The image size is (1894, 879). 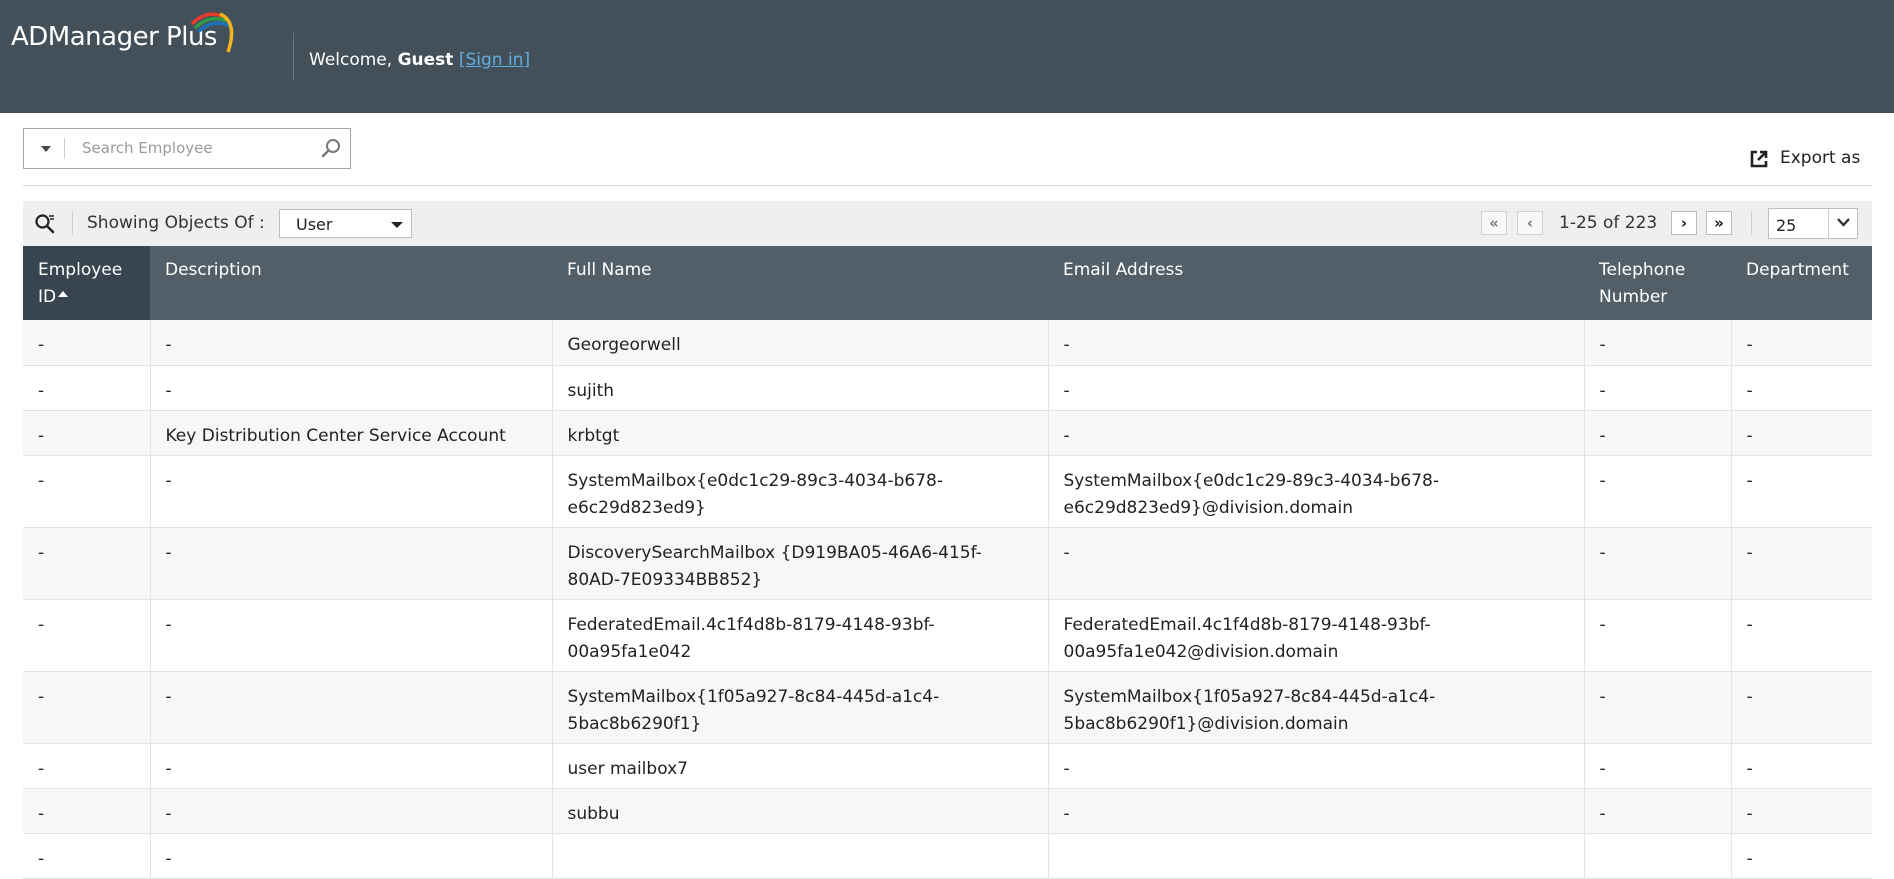 What do you see at coordinates (293, 56) in the screenshot?
I see `header-divider` at bounding box center [293, 56].